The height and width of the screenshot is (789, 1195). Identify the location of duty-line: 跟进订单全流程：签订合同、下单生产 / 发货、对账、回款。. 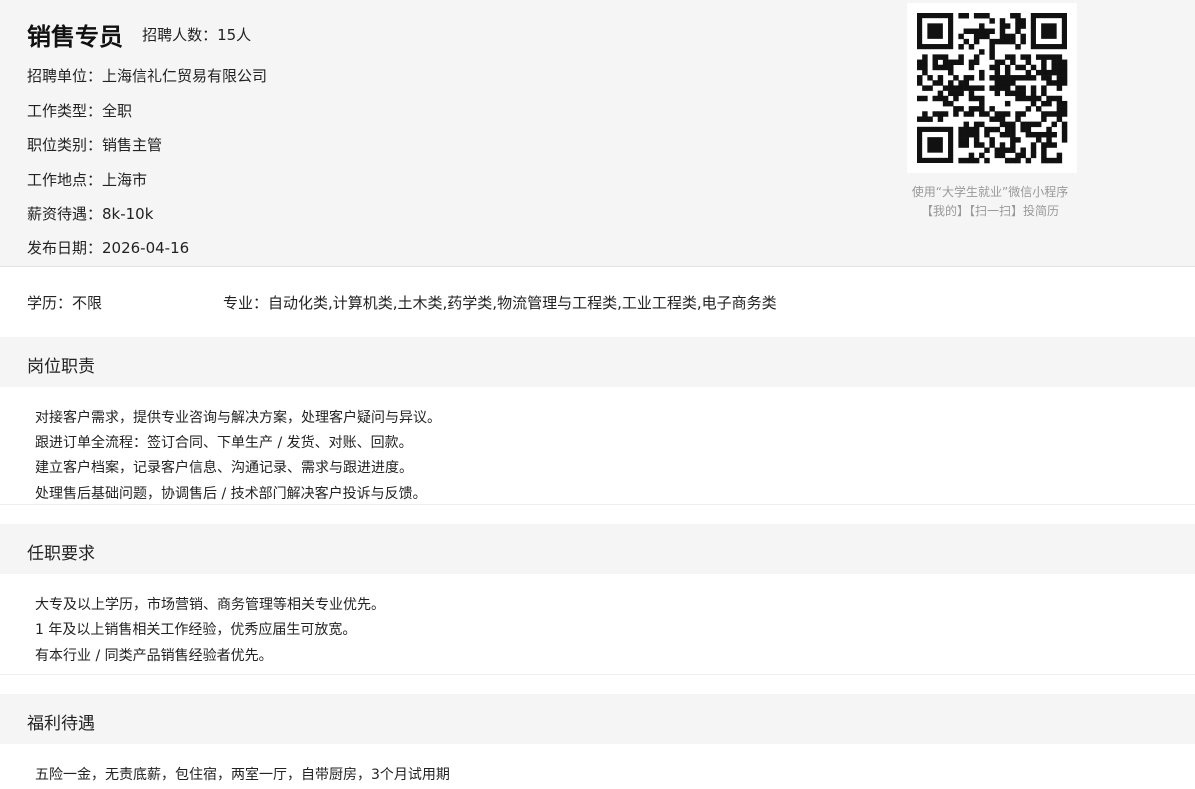
(224, 443).